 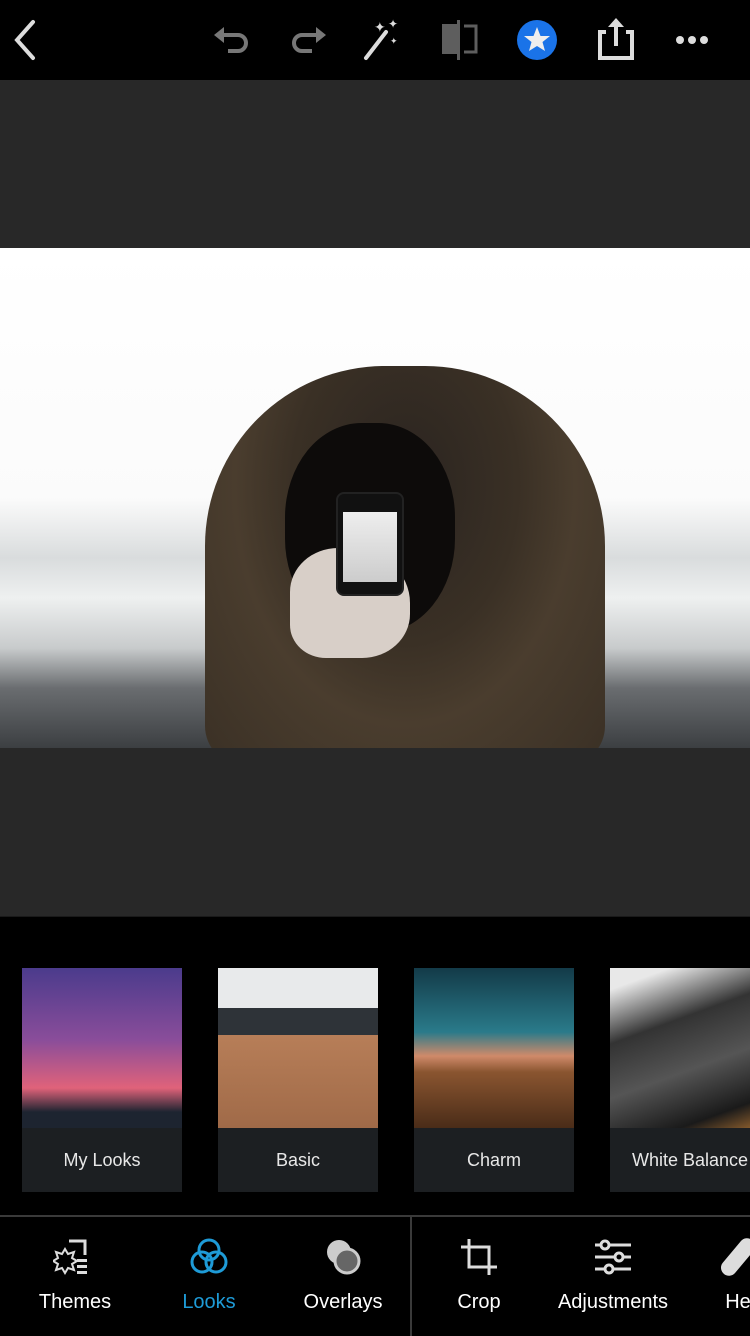 I want to click on more-button, so click(x=692, y=40).